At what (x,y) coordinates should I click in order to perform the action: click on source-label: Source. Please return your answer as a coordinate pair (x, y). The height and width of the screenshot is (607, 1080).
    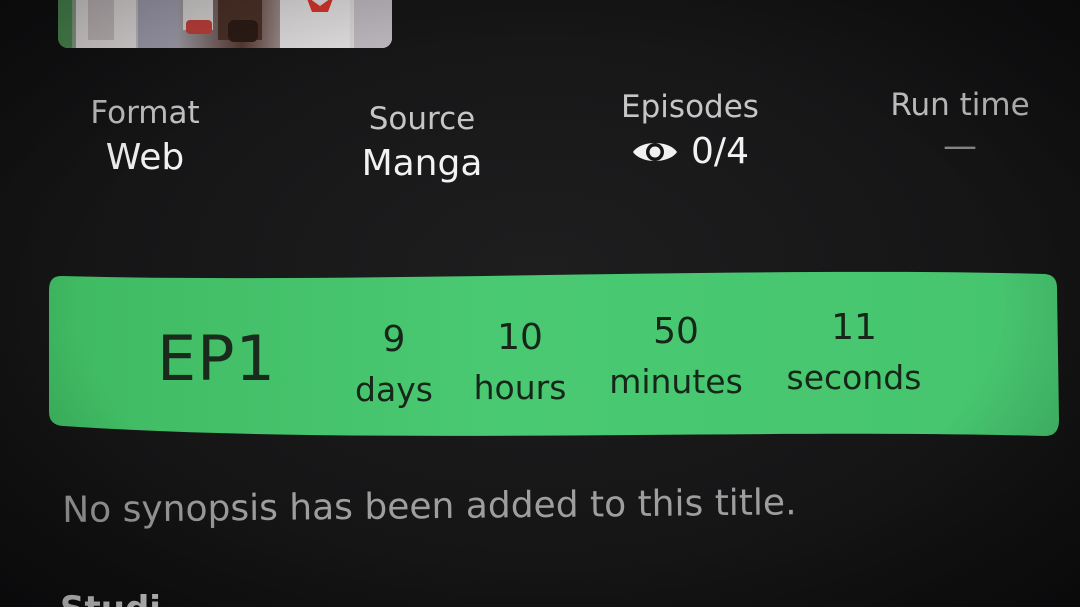
    Looking at the image, I should click on (422, 119).